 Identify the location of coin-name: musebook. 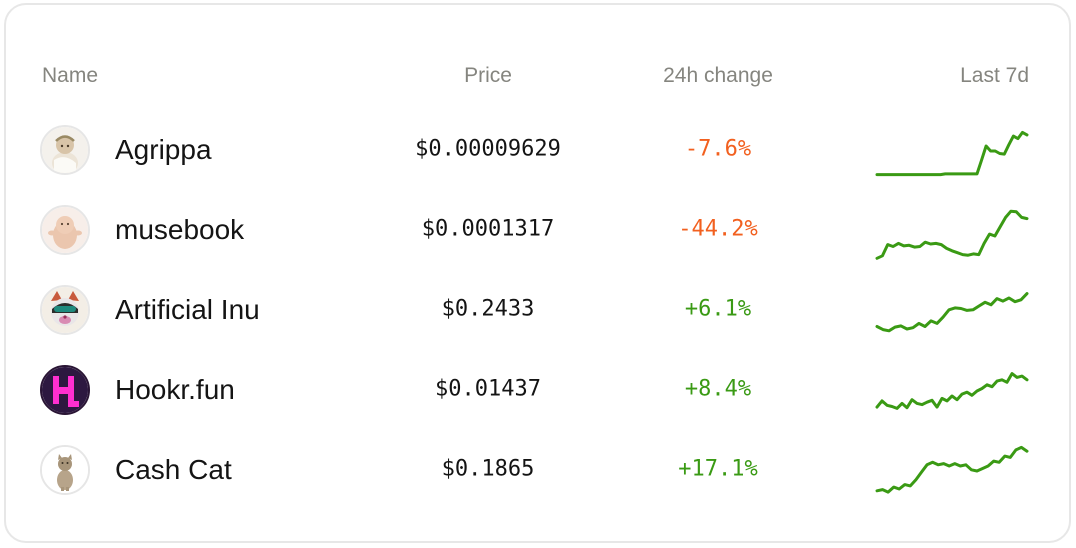
(180, 229).